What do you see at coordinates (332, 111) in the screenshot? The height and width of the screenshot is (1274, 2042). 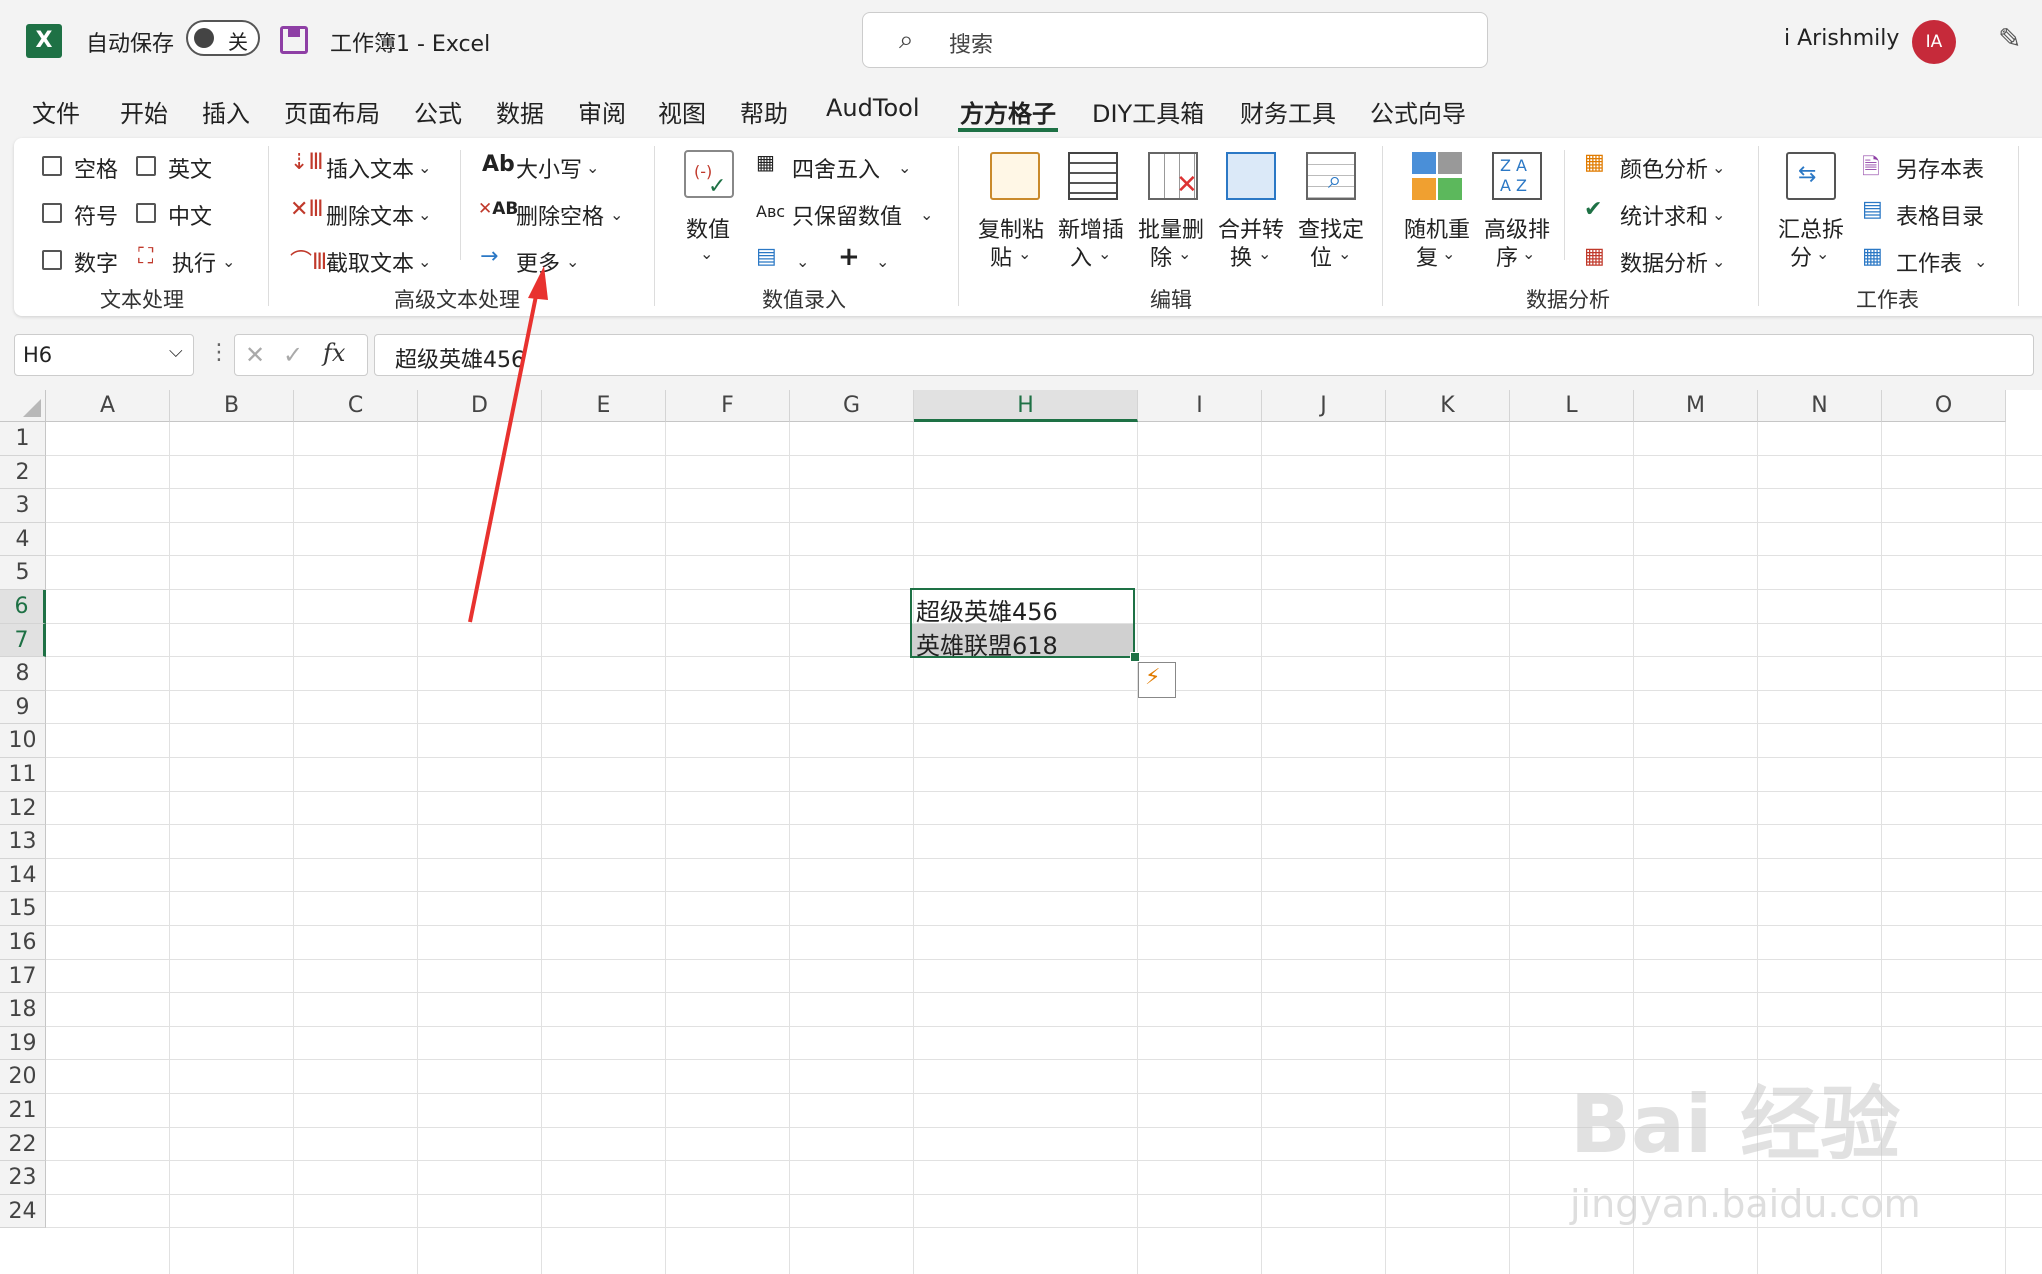 I see `tab-page-layout: 页面布局` at bounding box center [332, 111].